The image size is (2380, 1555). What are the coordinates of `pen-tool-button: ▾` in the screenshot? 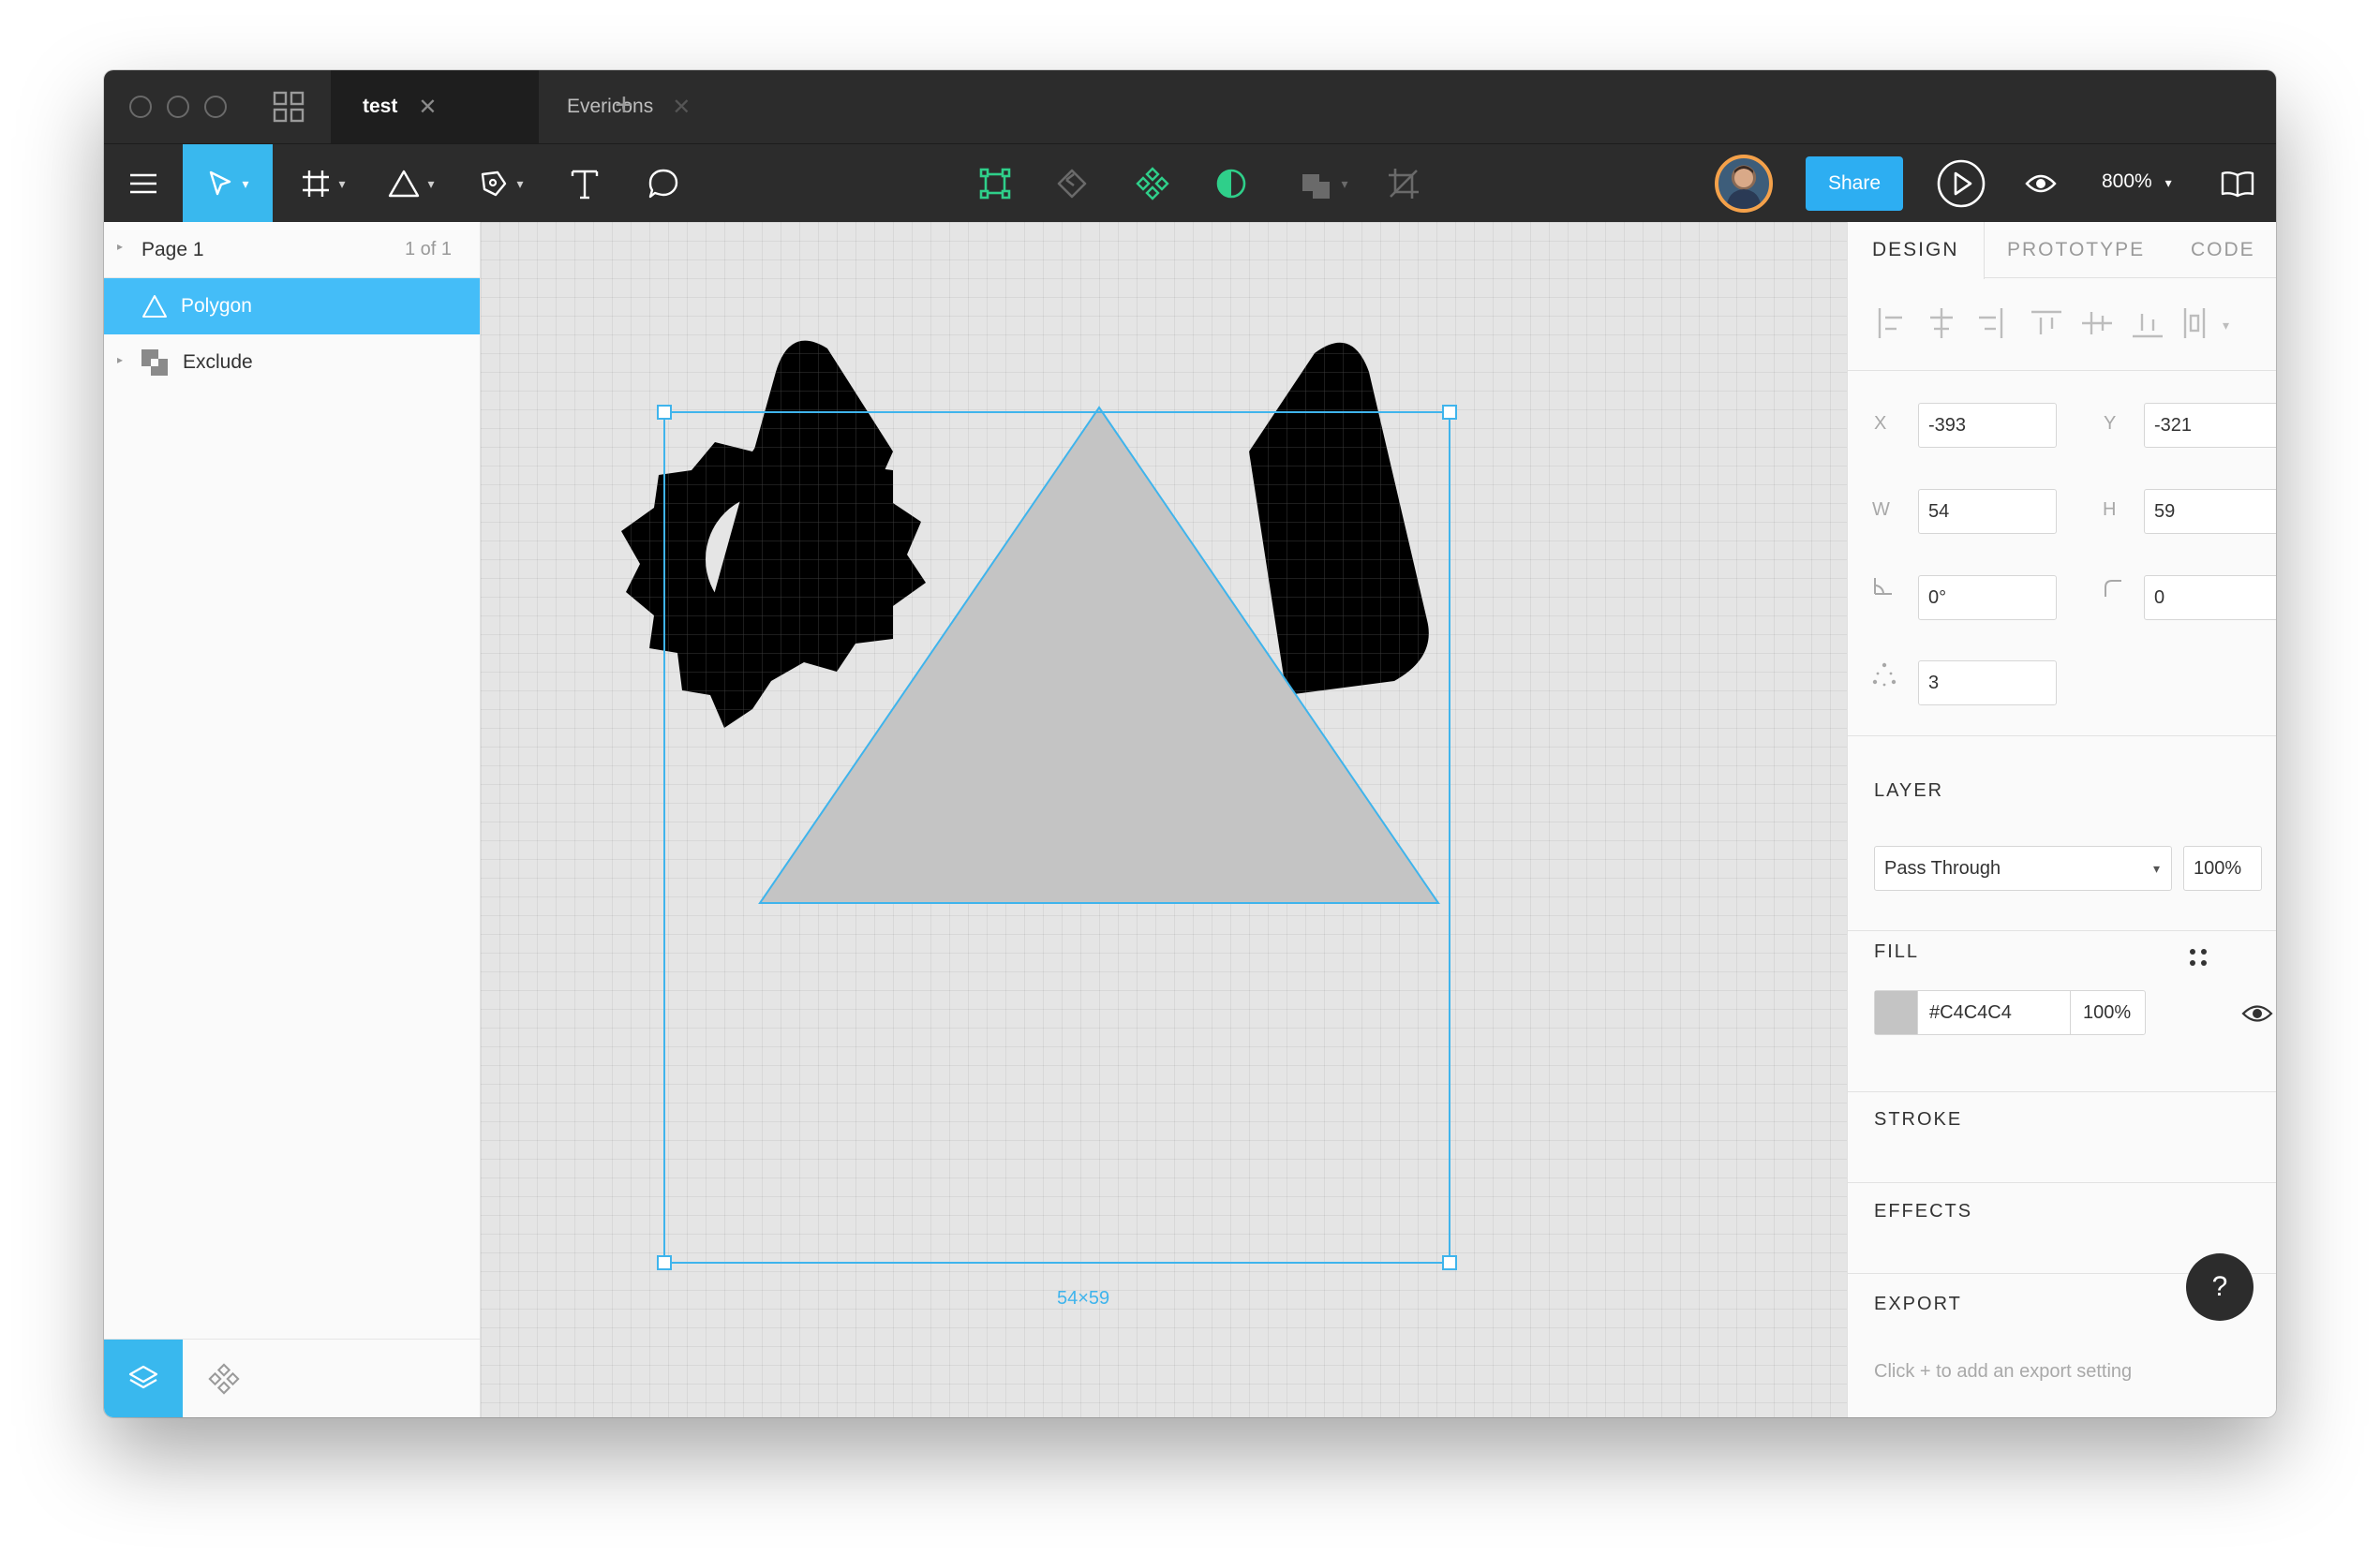 It's located at (501, 183).